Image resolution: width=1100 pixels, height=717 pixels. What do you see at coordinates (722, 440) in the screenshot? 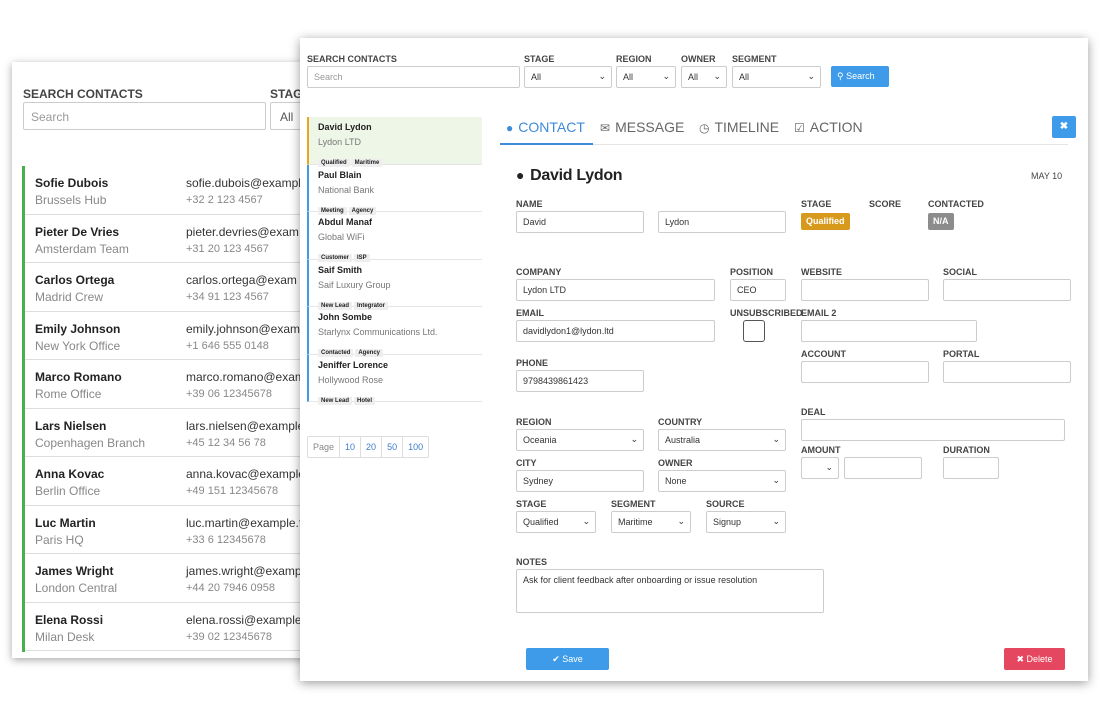
I see `country-select: Australia ⌄` at bounding box center [722, 440].